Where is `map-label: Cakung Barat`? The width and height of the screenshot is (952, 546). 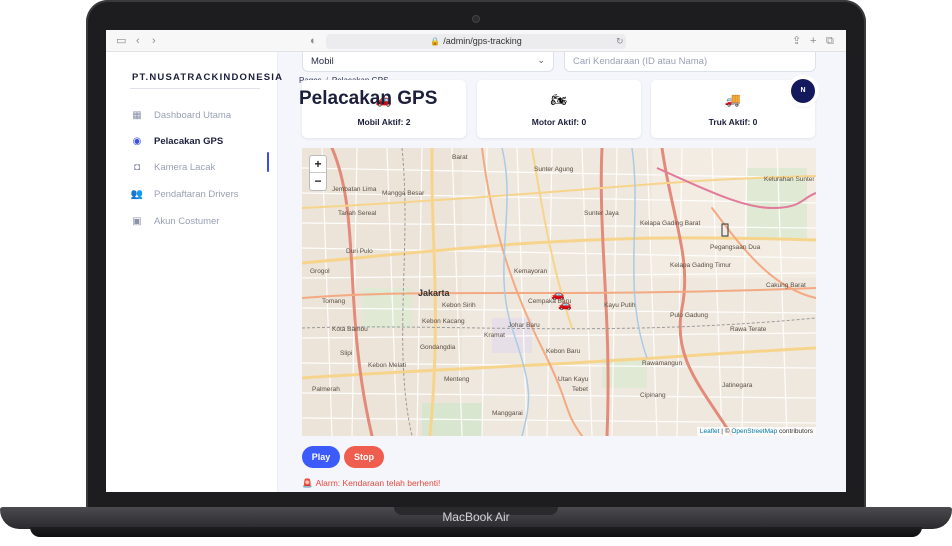
map-label: Cakung Barat is located at coordinates (786, 285).